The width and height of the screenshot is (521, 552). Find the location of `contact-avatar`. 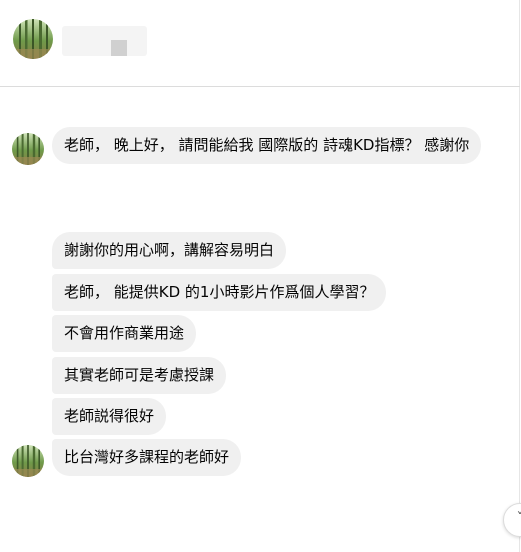

contact-avatar is located at coordinates (33, 39).